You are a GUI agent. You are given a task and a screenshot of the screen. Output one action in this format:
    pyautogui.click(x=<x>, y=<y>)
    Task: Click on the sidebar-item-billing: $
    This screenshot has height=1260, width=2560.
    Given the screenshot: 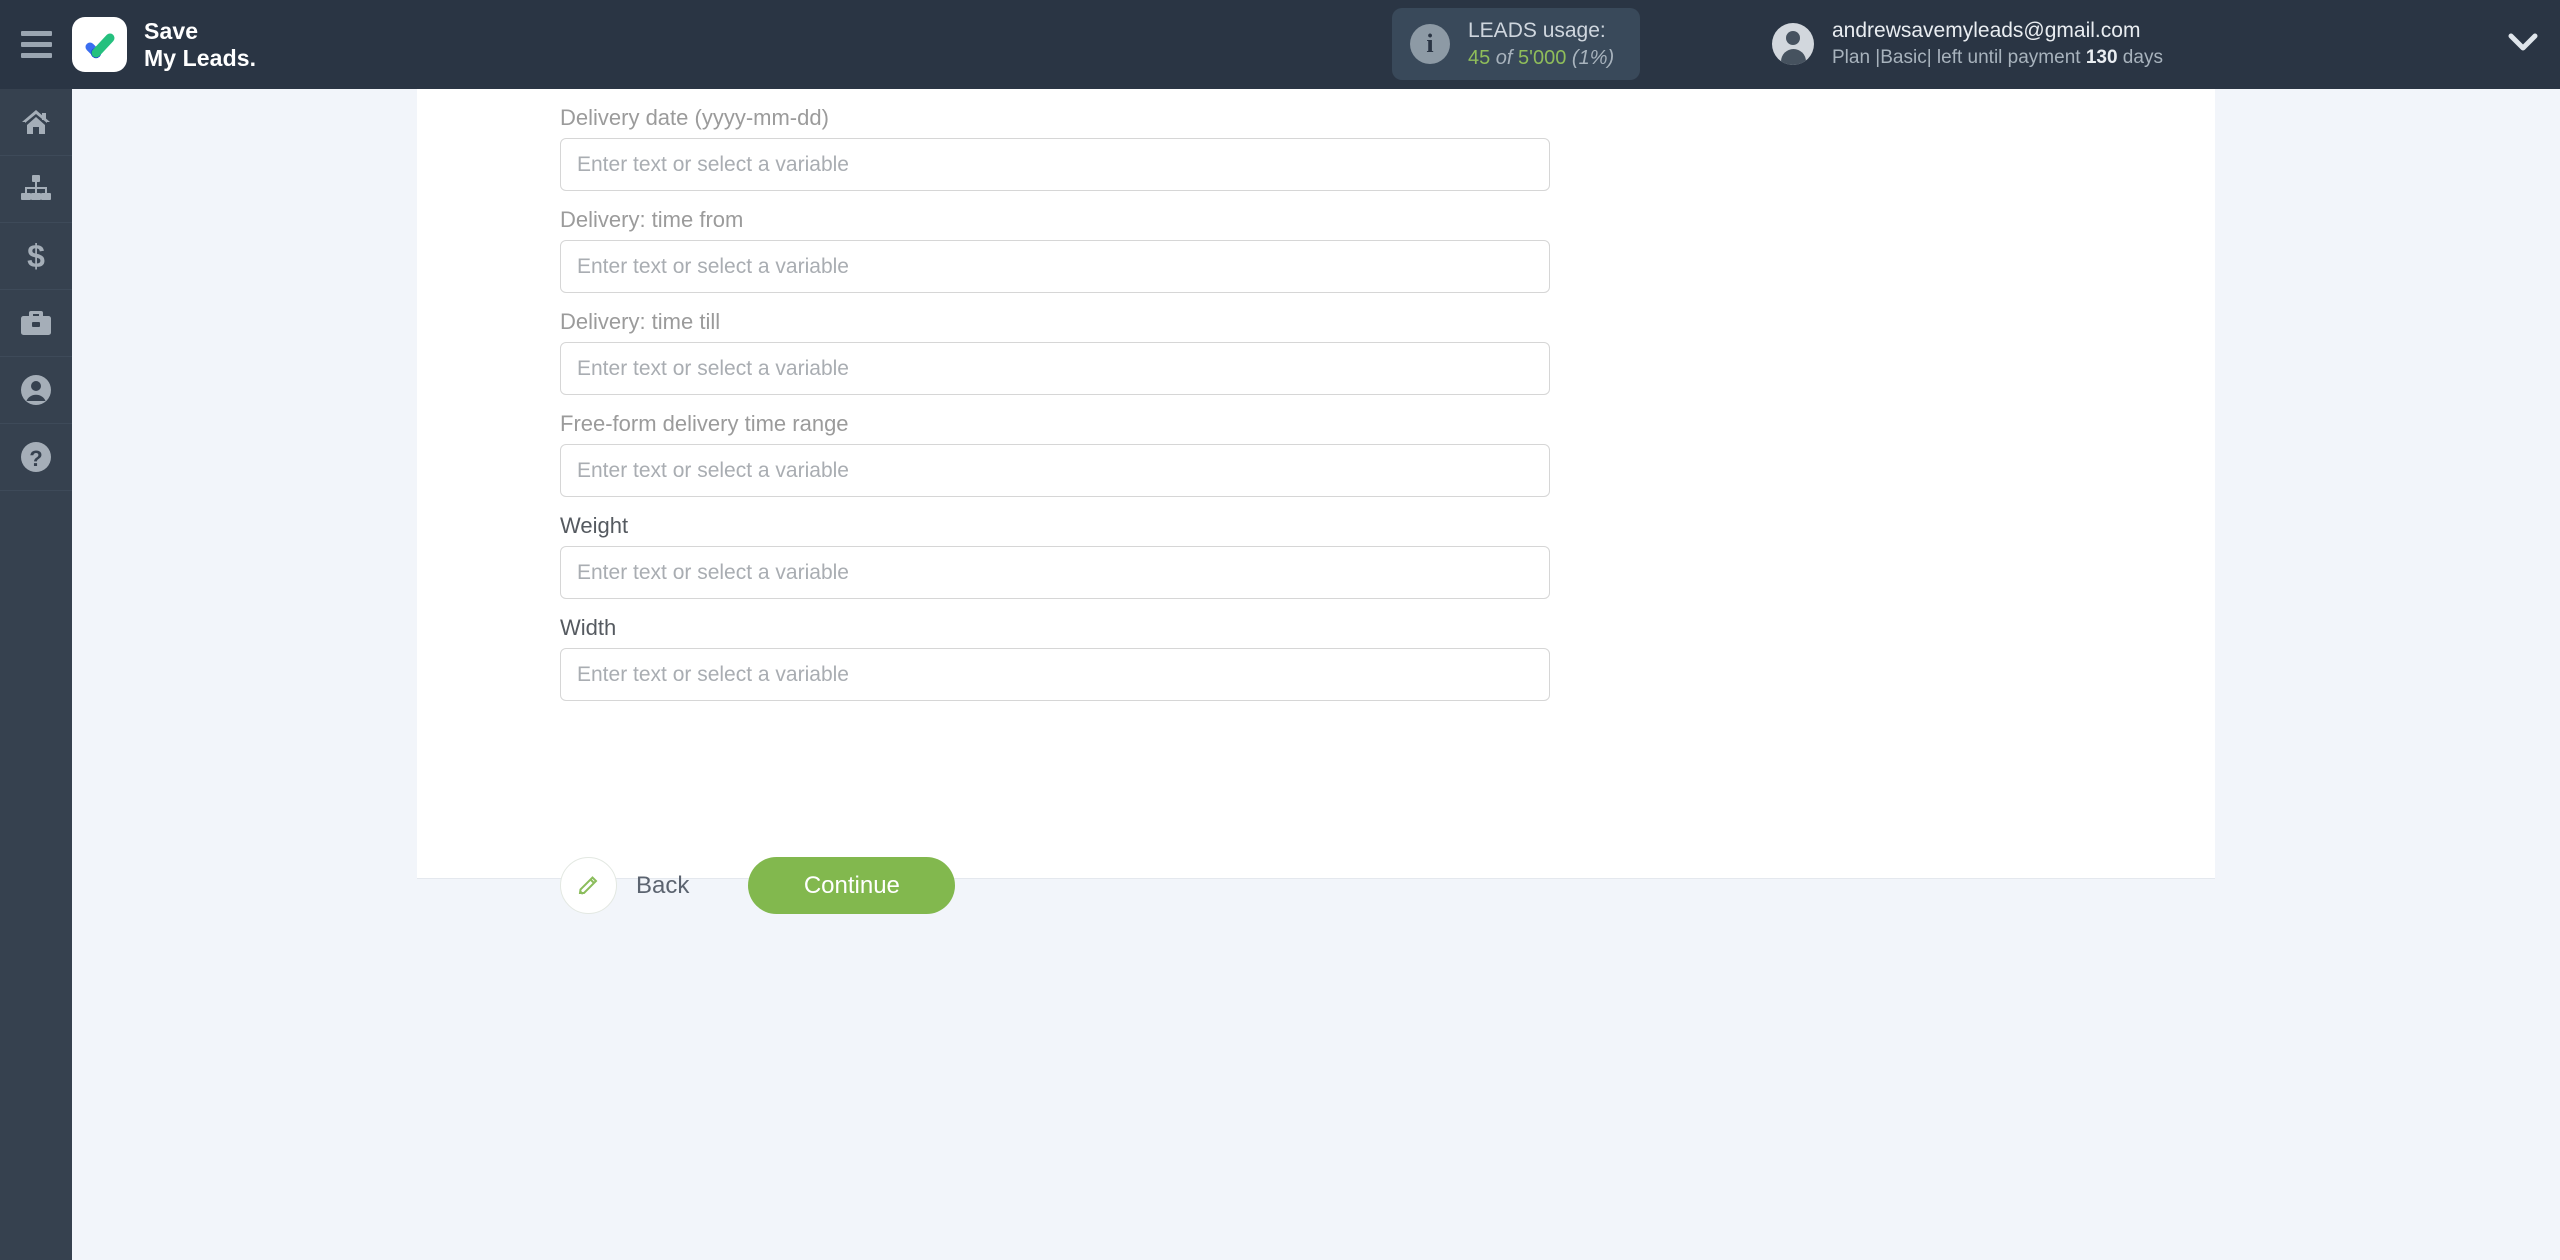 What is the action you would take?
    pyautogui.click(x=36, y=256)
    